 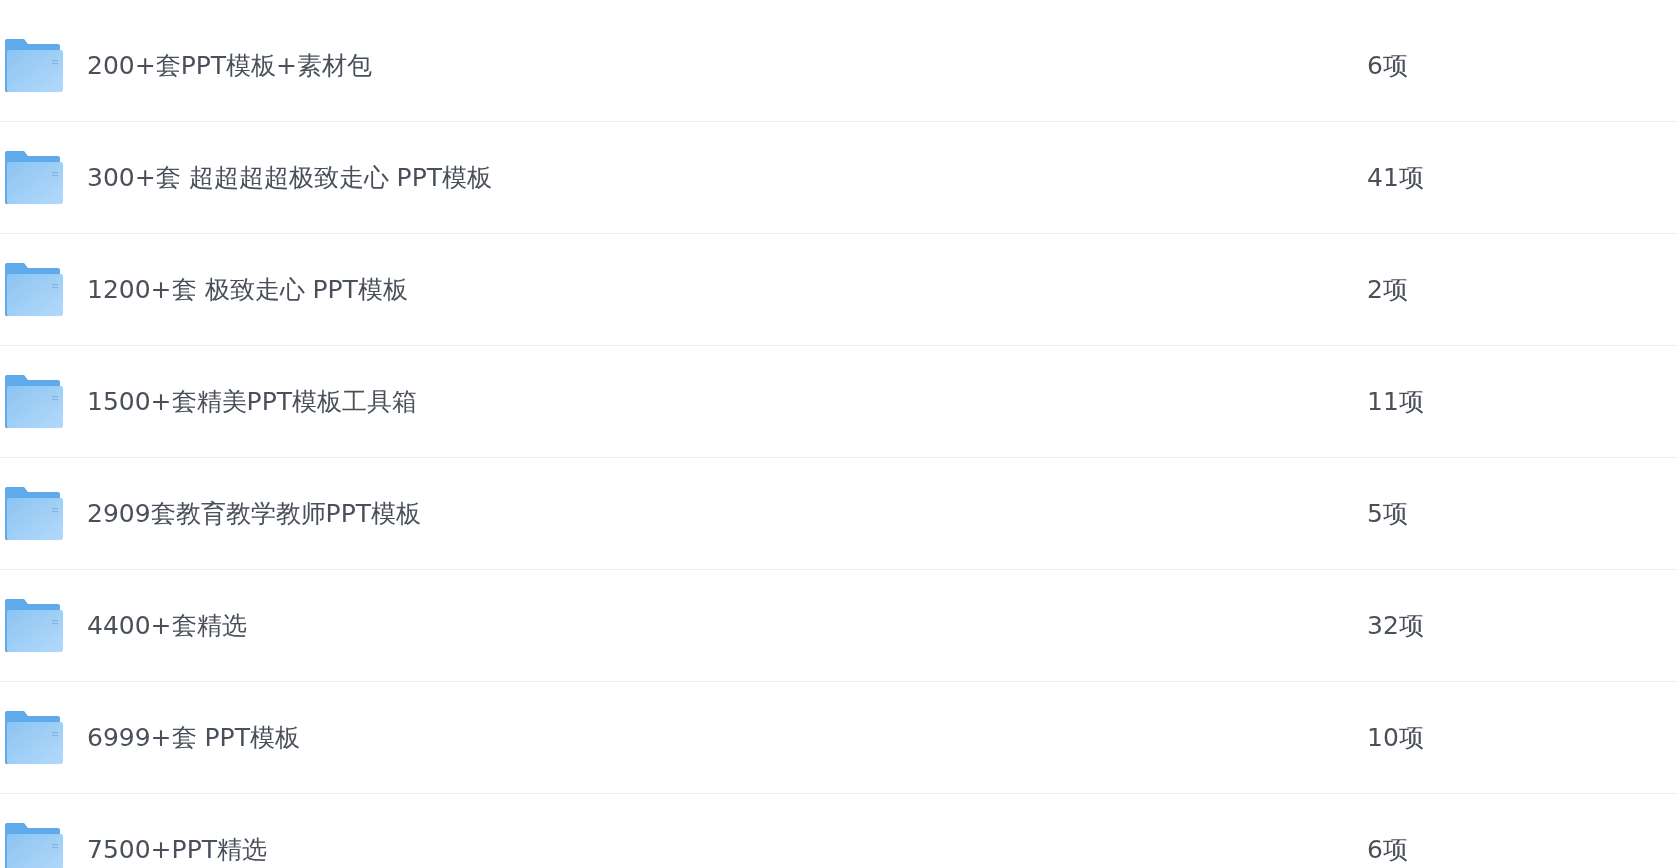 I want to click on folder-name: 7500+PPT精选, so click(x=727, y=849).